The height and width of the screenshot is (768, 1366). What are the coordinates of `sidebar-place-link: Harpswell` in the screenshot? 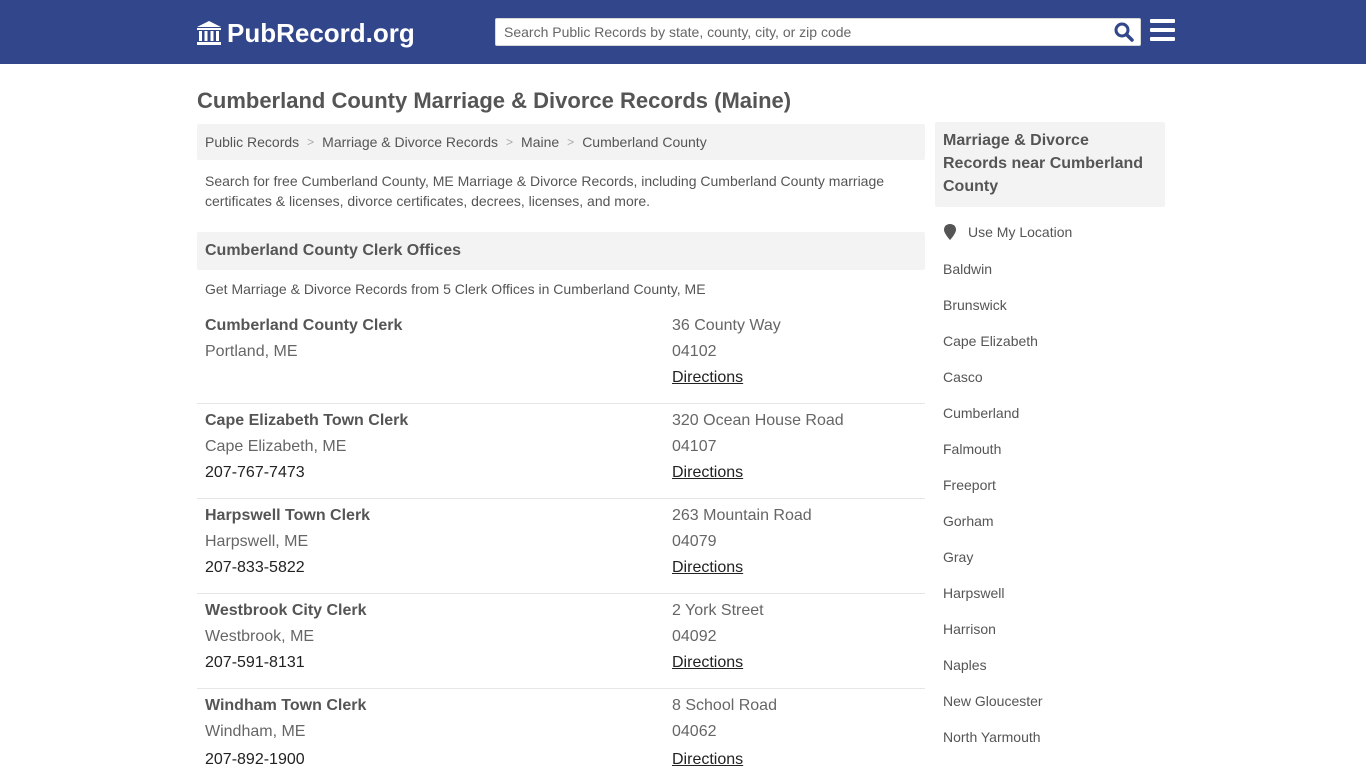 It's located at (973, 593).